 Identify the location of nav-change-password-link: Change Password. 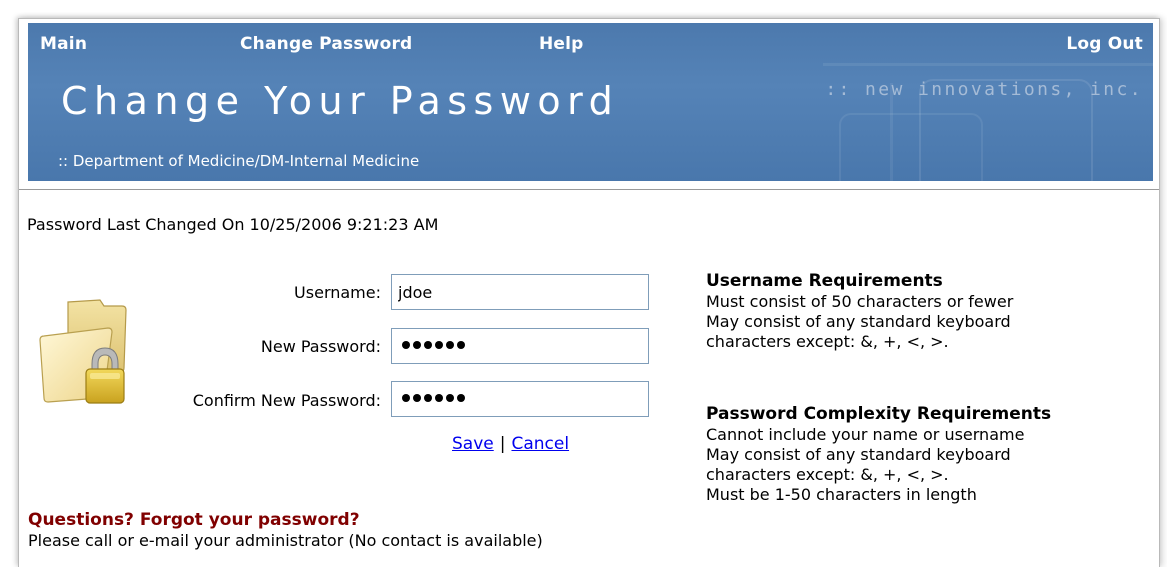
(326, 44).